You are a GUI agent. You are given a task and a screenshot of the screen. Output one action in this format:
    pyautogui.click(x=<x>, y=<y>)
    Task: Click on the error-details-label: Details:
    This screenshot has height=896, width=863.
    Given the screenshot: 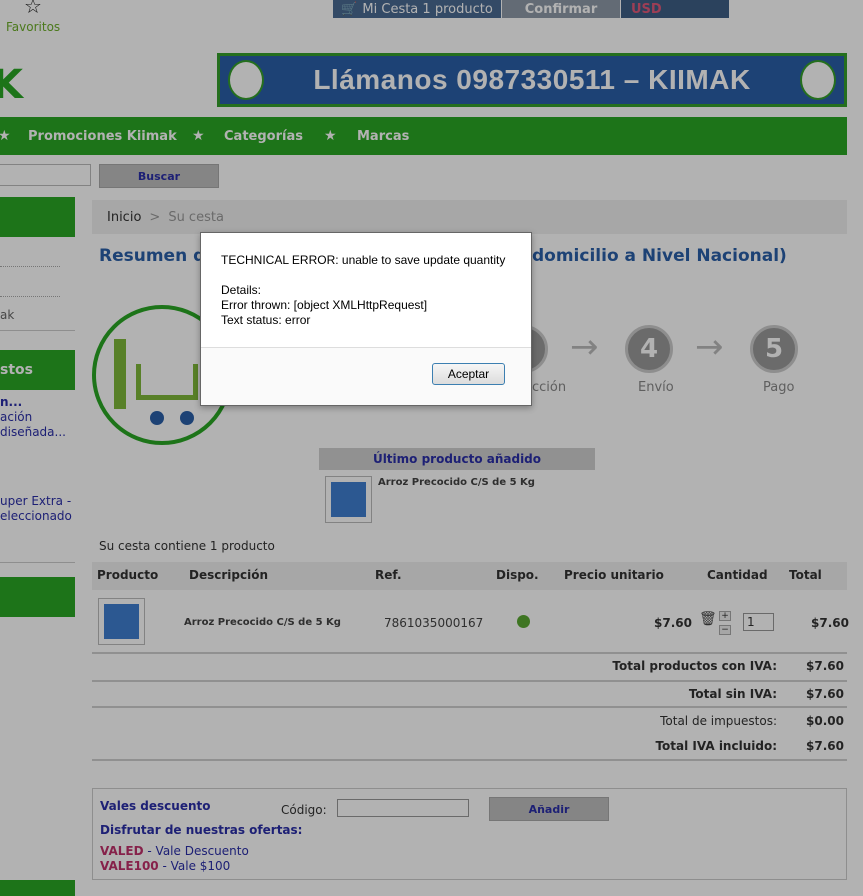 What is the action you would take?
    pyautogui.click(x=241, y=290)
    